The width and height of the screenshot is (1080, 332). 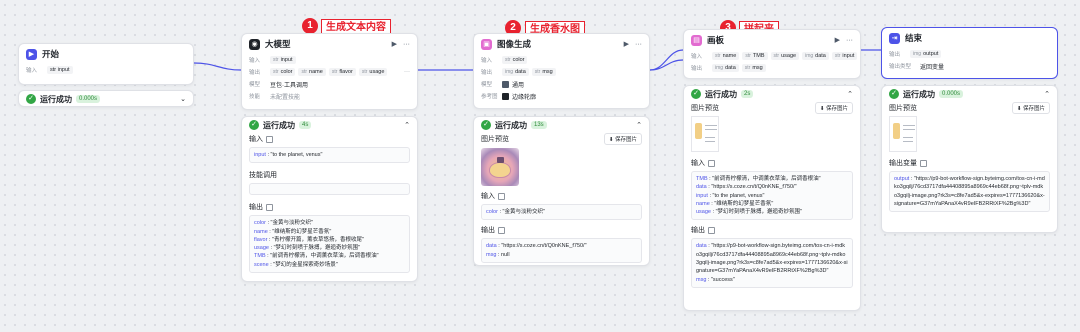 What do you see at coordinates (283, 60) in the screenshot?
I see `llm-input-tag: str input` at bounding box center [283, 60].